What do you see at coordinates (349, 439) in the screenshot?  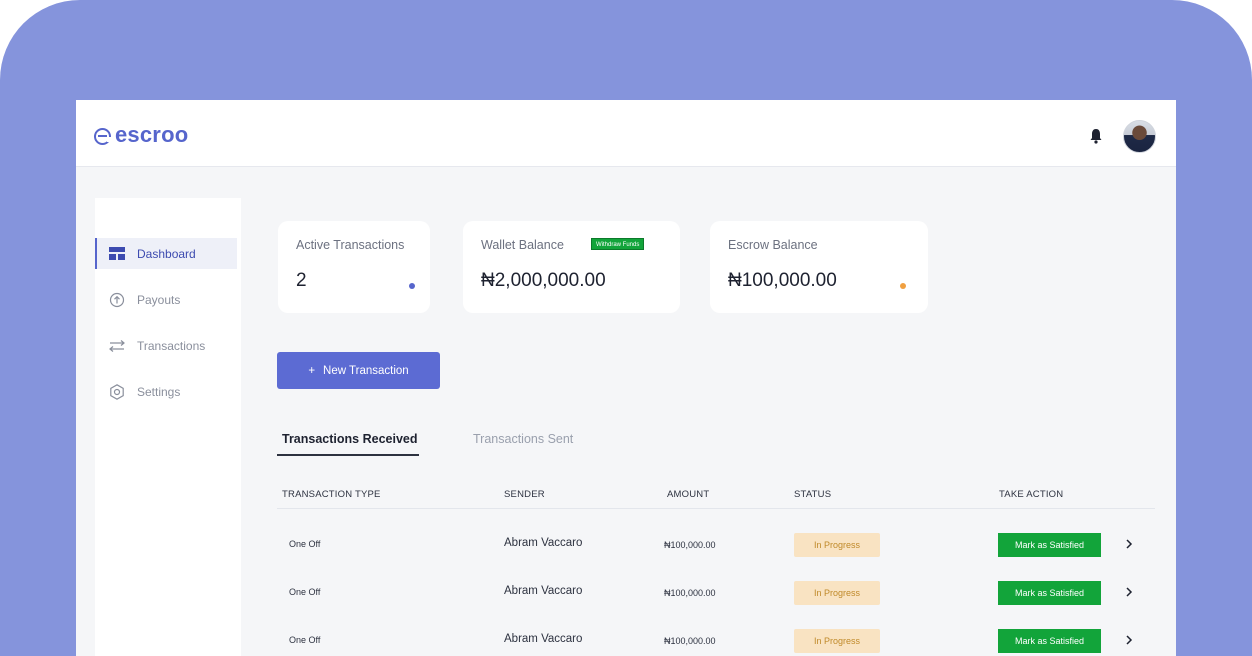 I see `tab-transactions-received: Transactions Received` at bounding box center [349, 439].